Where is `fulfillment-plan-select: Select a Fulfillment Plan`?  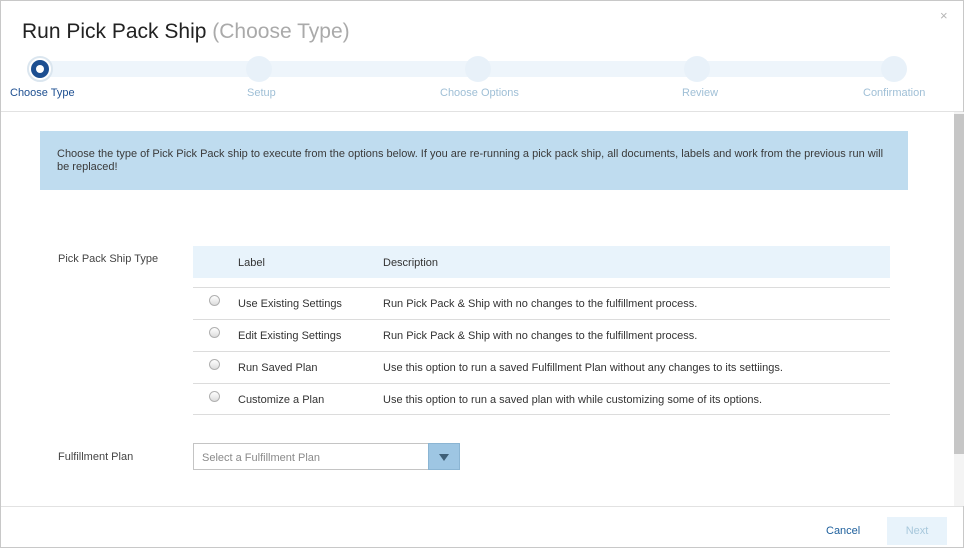 fulfillment-plan-select: Select a Fulfillment Plan is located at coordinates (326, 456).